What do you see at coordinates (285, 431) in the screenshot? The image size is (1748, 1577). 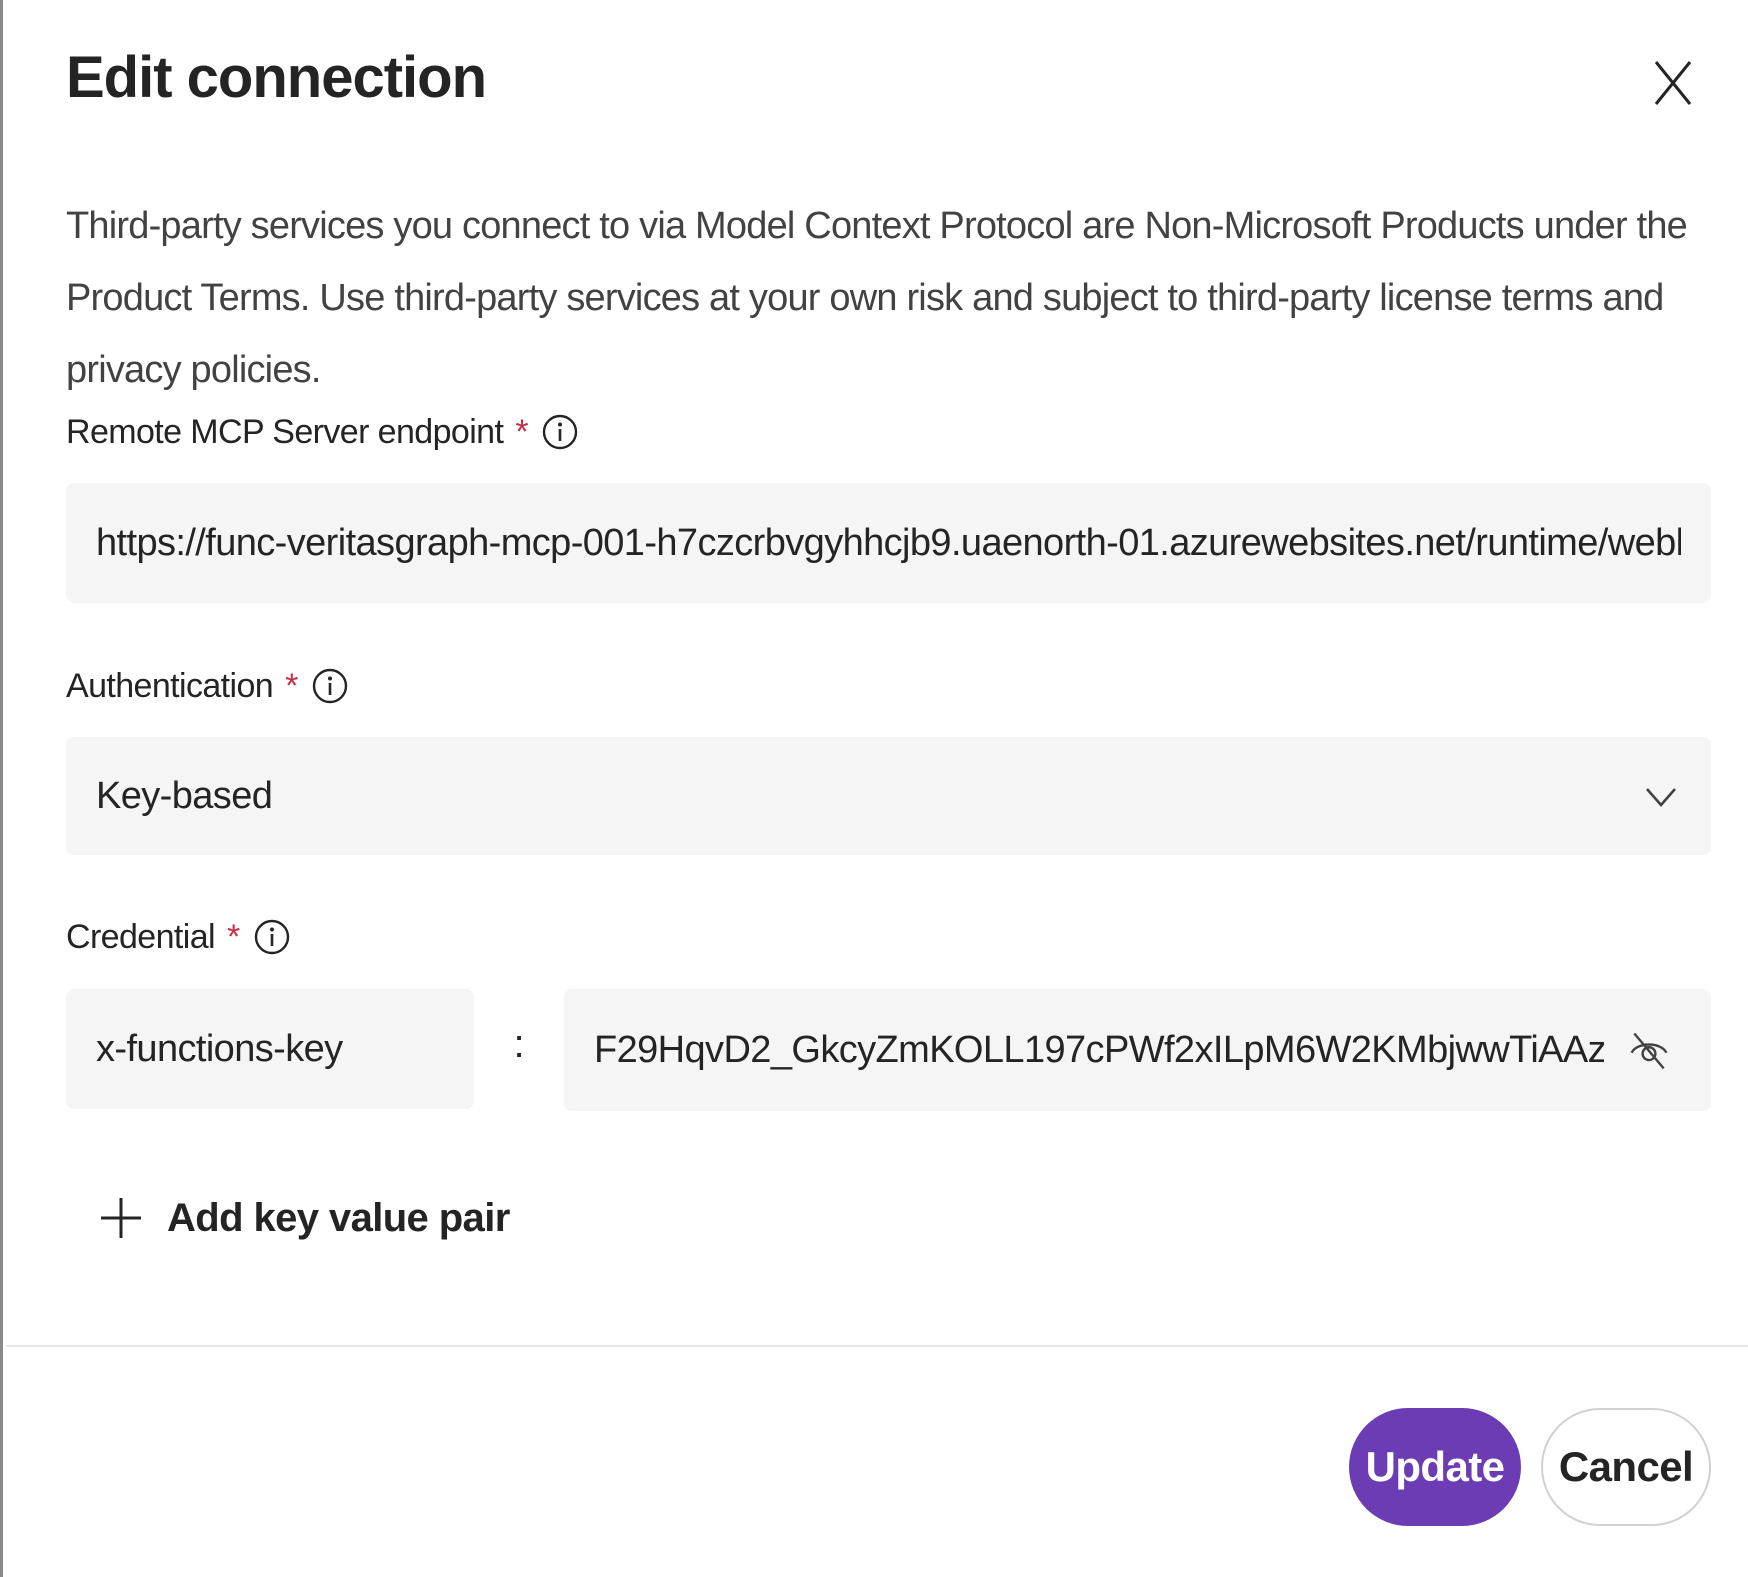 I see `endpoint-label: Remote MCP Server endpoint` at bounding box center [285, 431].